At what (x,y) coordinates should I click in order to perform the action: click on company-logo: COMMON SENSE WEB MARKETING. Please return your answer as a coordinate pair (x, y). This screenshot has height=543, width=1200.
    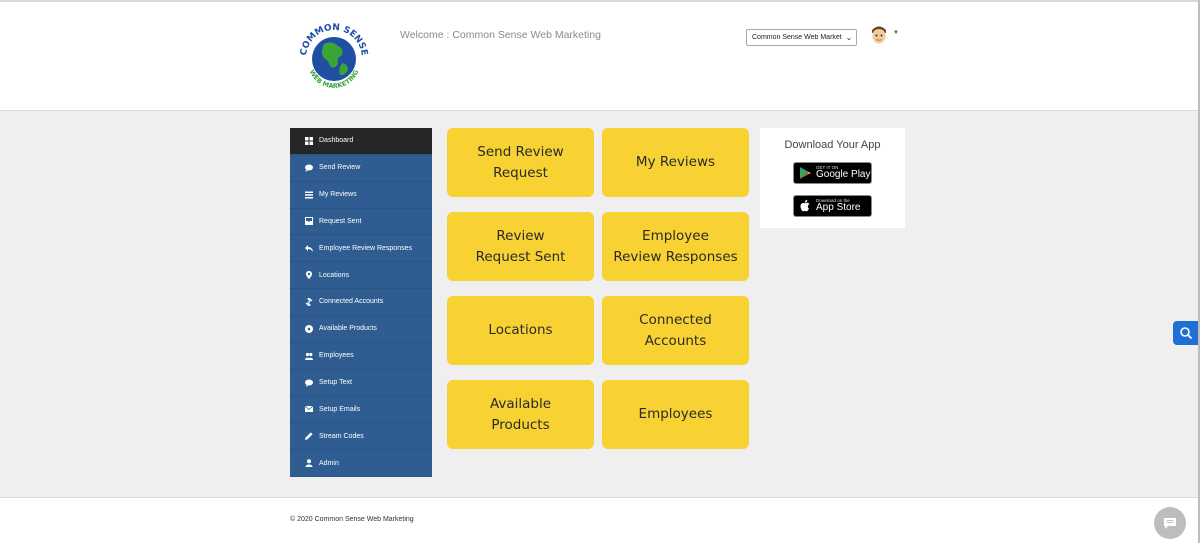
    Looking at the image, I should click on (334, 58).